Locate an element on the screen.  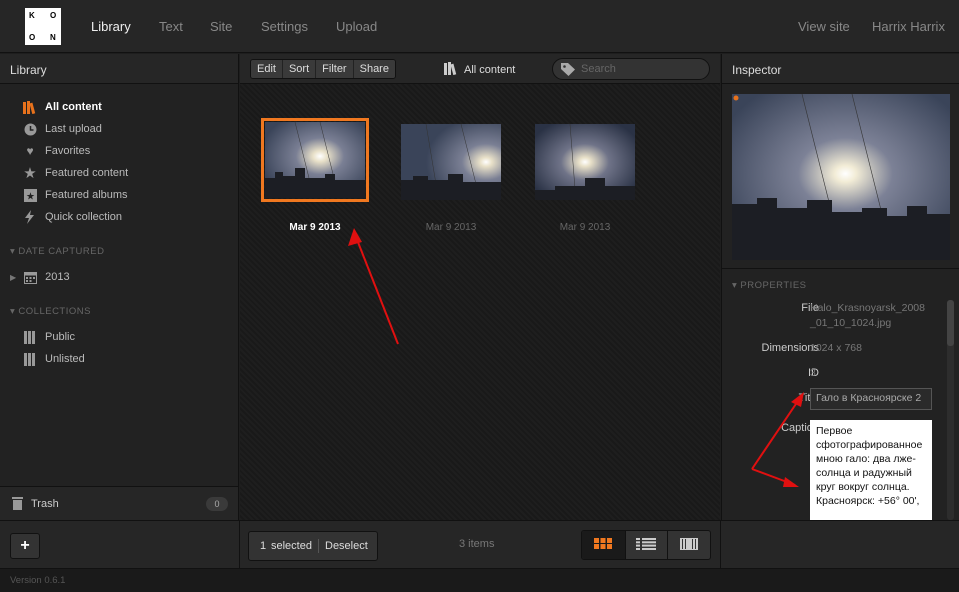
sidebar-item-unlisted: Unlisted is located at coordinates (53, 359).